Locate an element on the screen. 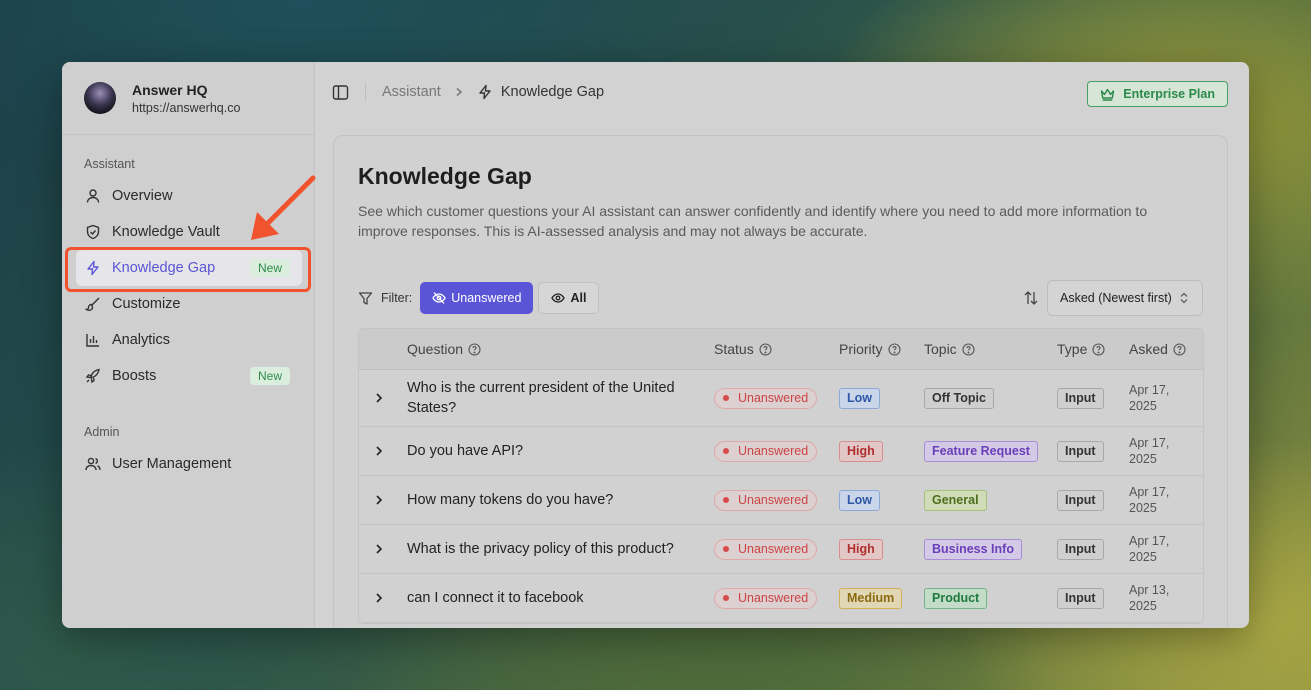 The height and width of the screenshot is (690, 1311). workspace-switcher: Answer HQ https://answerhq.co is located at coordinates (188, 98).